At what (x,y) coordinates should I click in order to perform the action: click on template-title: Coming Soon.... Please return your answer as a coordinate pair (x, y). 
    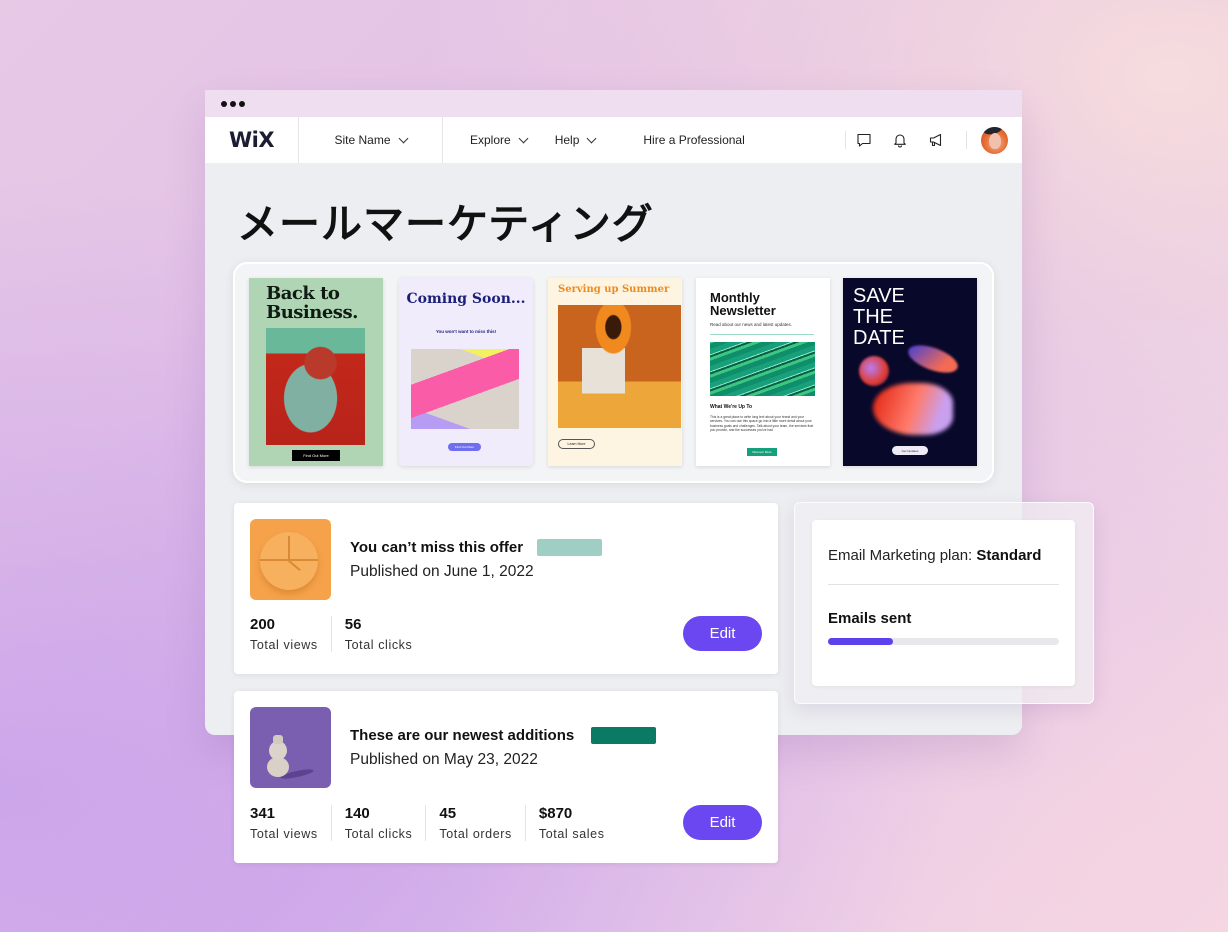
    Looking at the image, I should click on (466, 299).